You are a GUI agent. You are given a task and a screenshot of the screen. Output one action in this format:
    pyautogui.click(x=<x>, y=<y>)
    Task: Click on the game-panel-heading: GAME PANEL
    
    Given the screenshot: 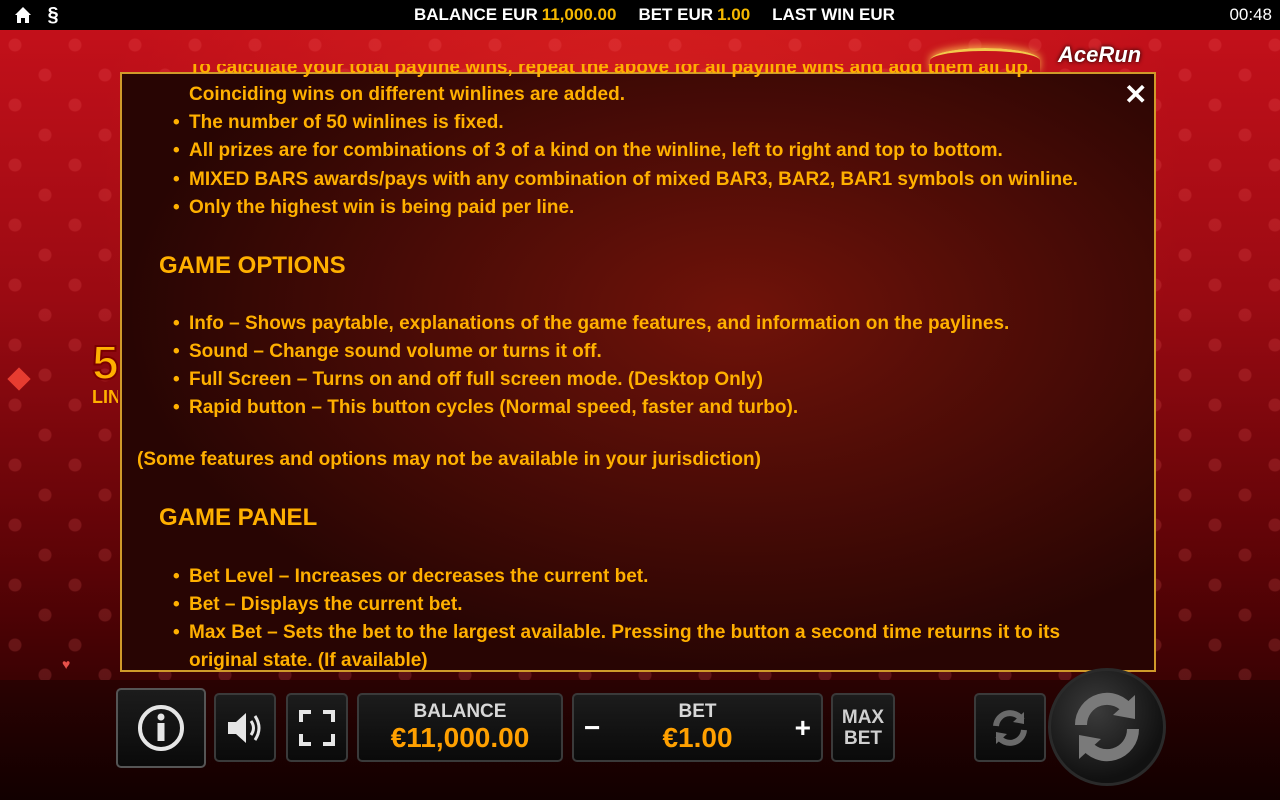 What is the action you would take?
    pyautogui.click(x=238, y=517)
    